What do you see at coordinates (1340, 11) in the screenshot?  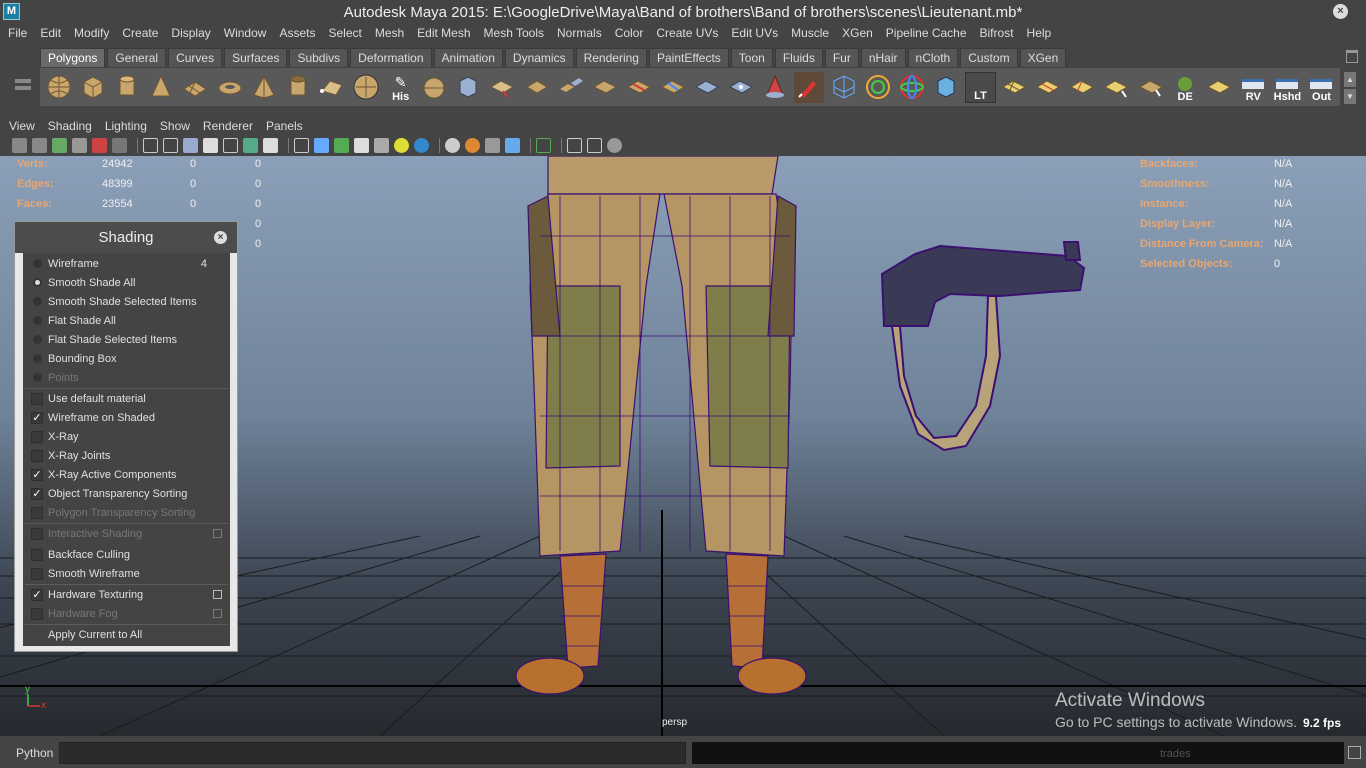 I see `close-window-icon: ×` at bounding box center [1340, 11].